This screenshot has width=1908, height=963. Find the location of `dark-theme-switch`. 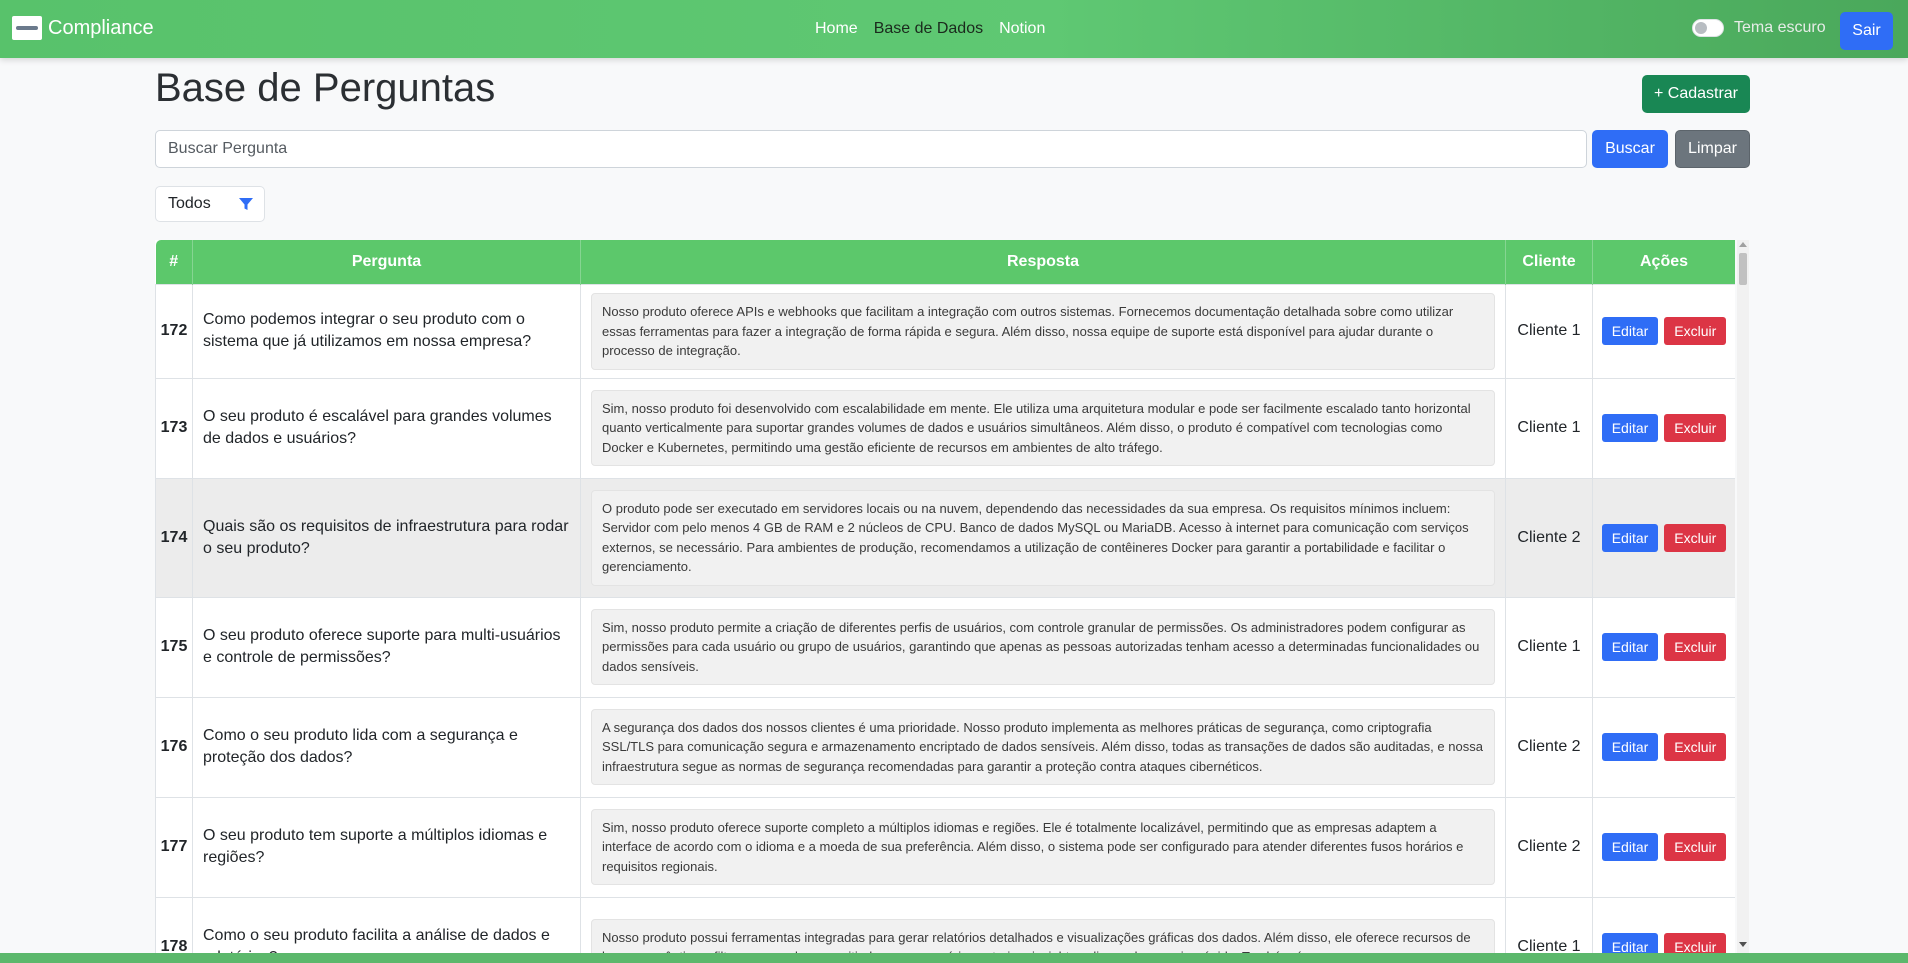

dark-theme-switch is located at coordinates (1708, 28).